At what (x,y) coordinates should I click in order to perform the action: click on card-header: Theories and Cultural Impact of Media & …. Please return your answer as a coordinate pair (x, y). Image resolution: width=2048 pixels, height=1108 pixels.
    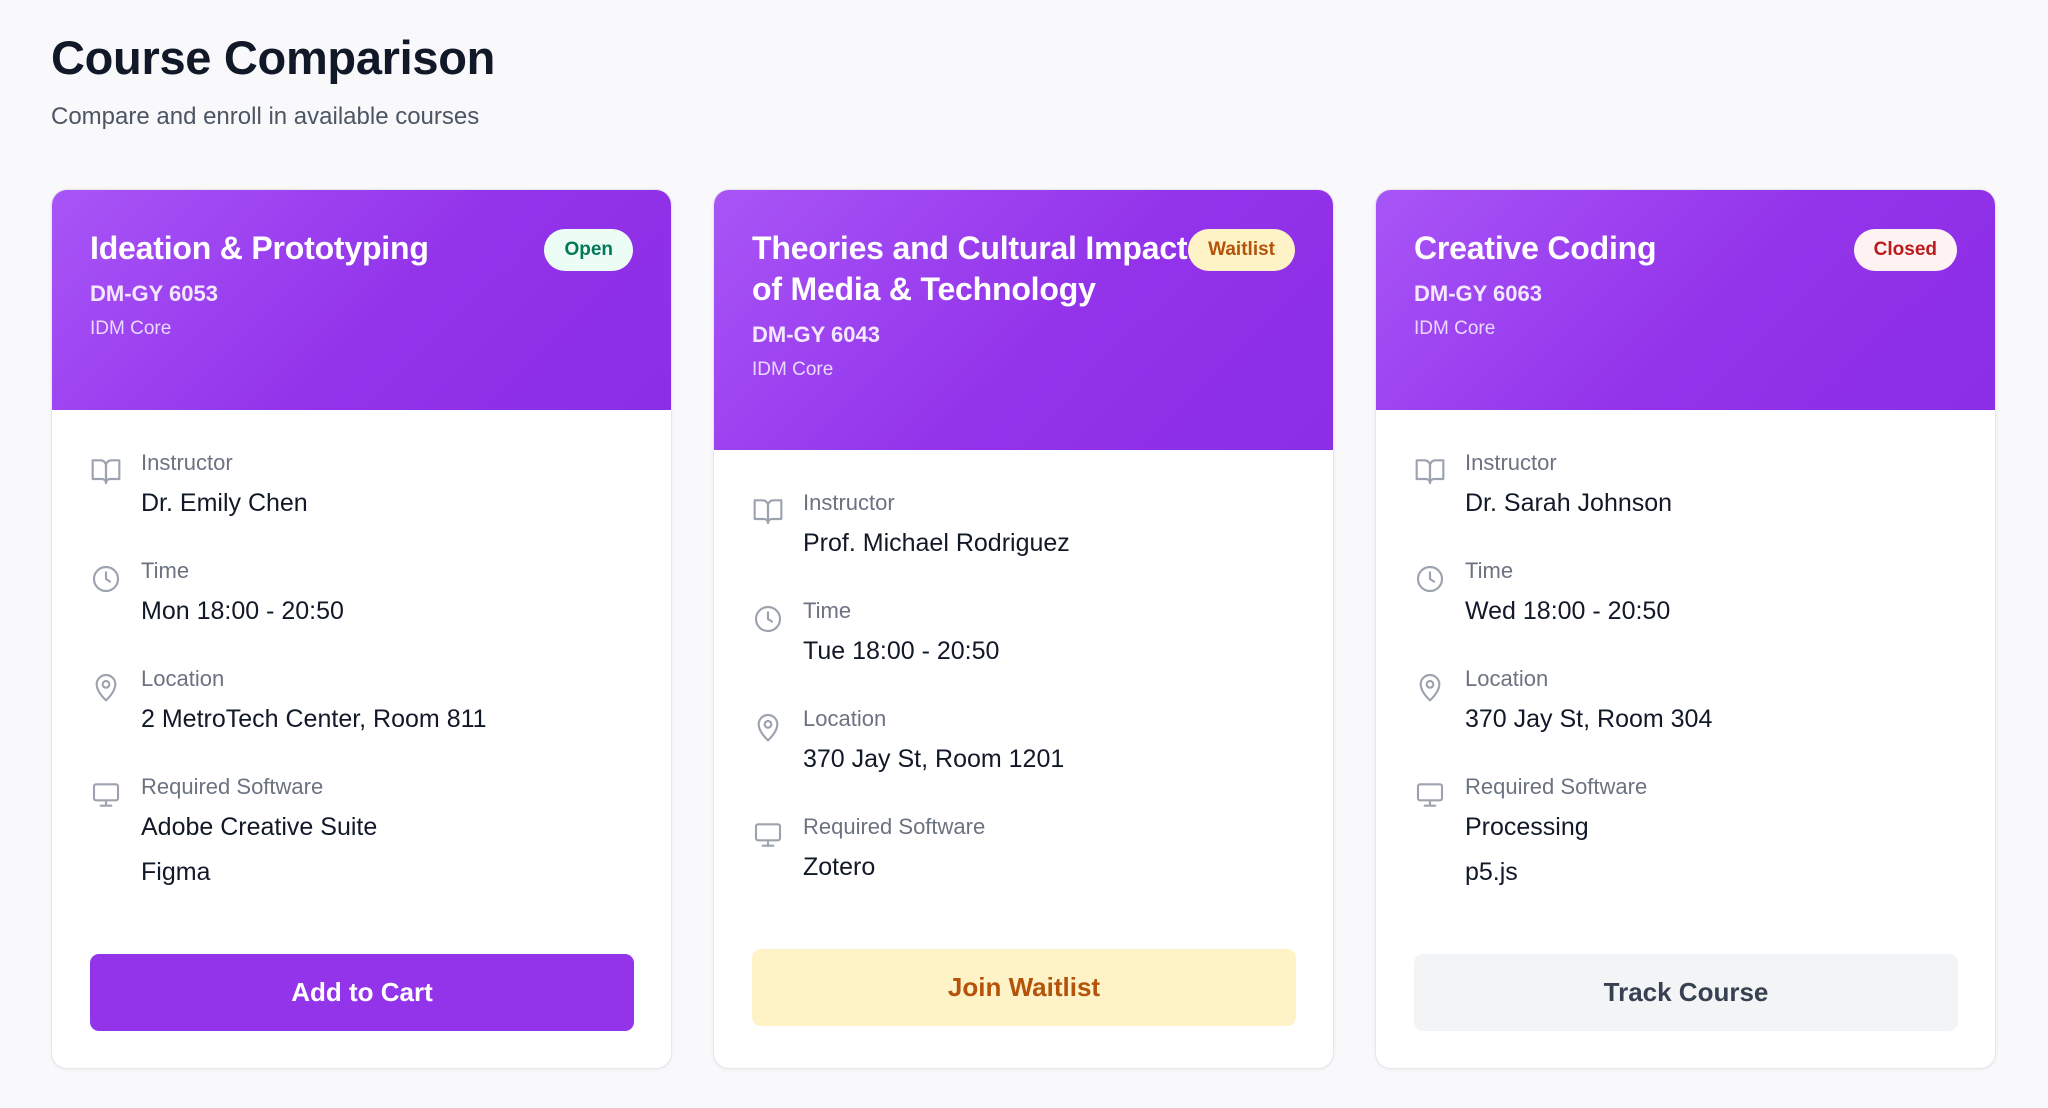
    Looking at the image, I should click on (1023, 320).